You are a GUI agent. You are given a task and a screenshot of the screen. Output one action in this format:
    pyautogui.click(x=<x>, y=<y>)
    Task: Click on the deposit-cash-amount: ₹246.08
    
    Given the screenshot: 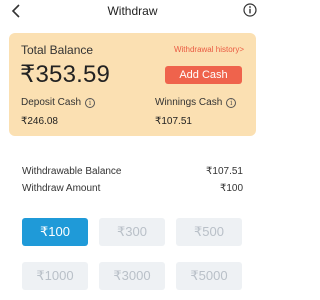 What is the action you would take?
    pyautogui.click(x=39, y=121)
    